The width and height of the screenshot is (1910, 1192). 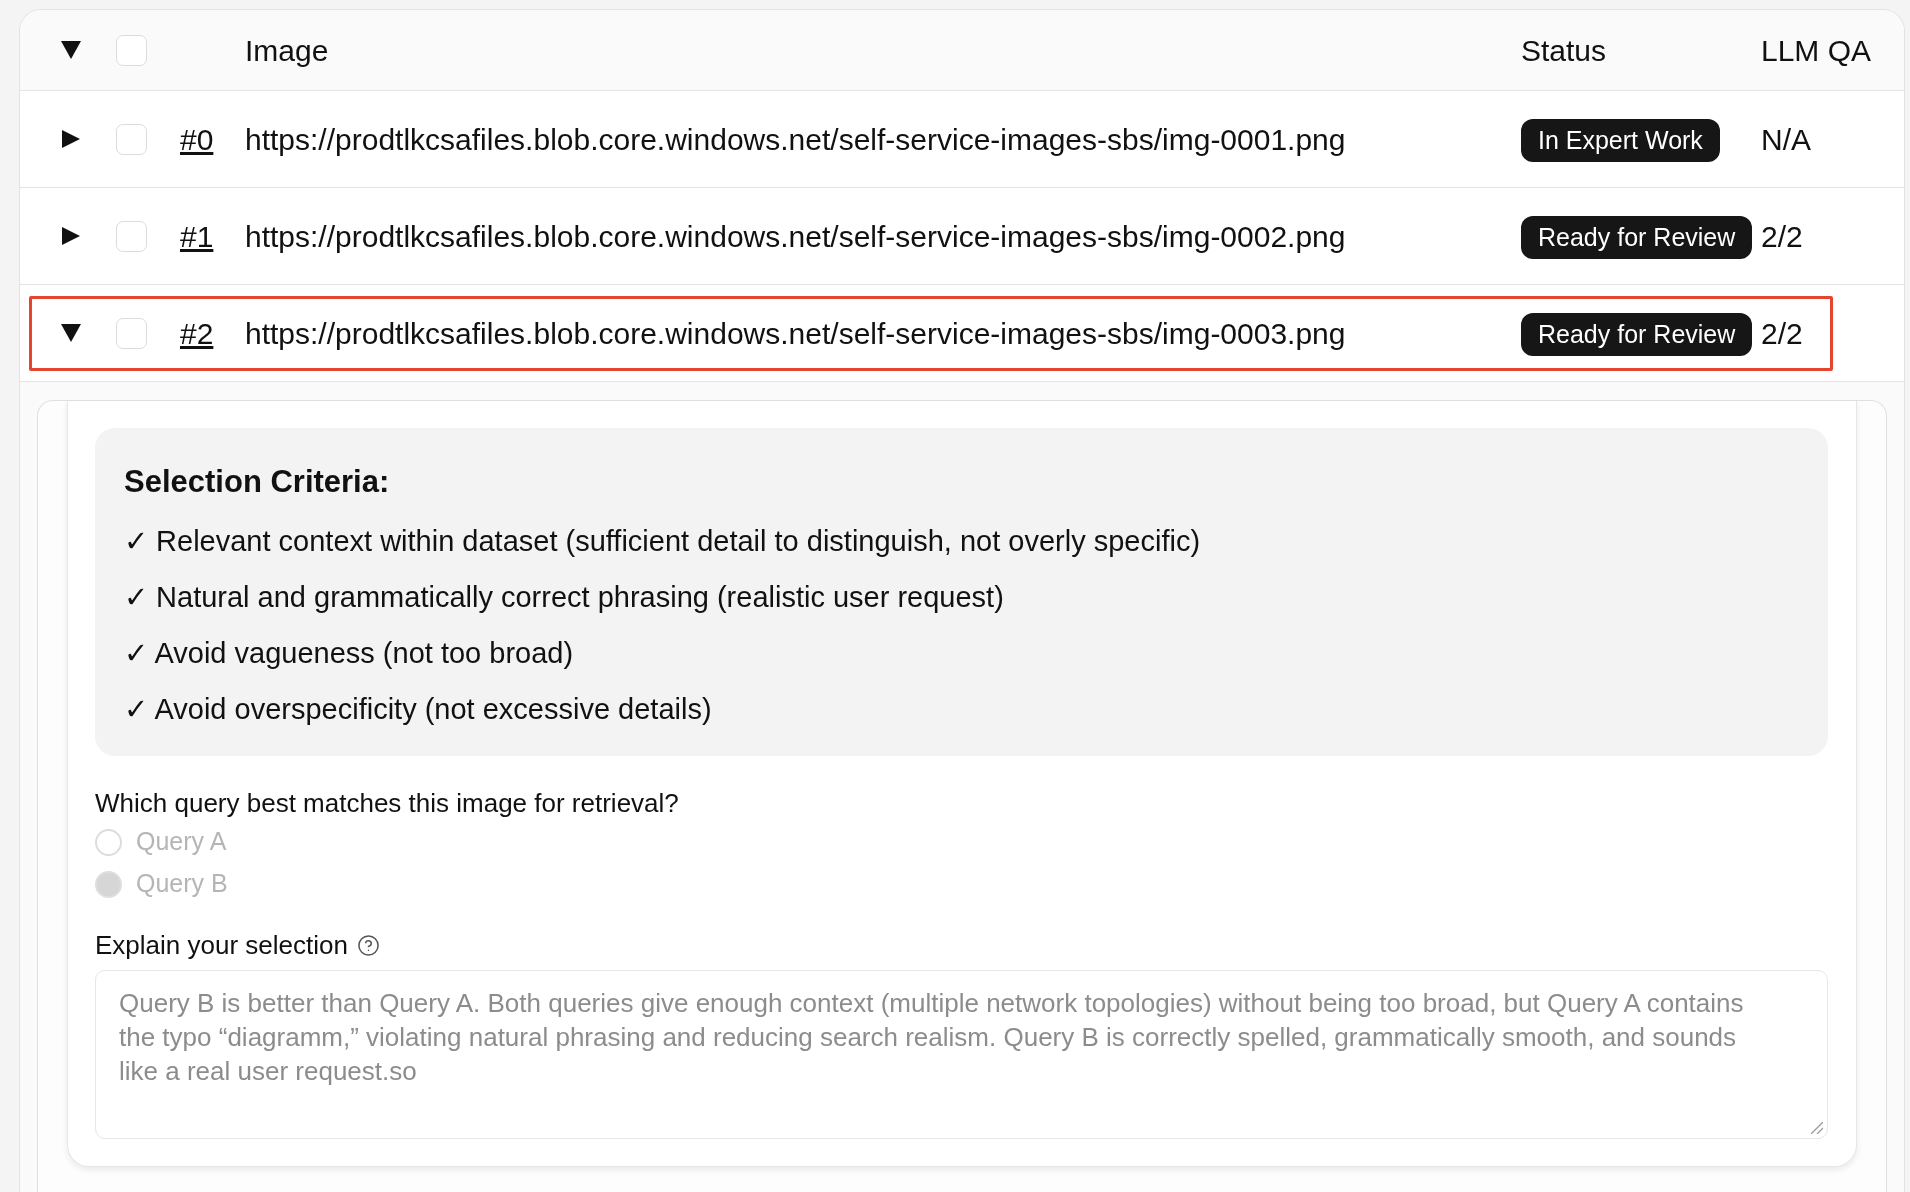 What do you see at coordinates (197, 139) in the screenshot?
I see `row-link: #0` at bounding box center [197, 139].